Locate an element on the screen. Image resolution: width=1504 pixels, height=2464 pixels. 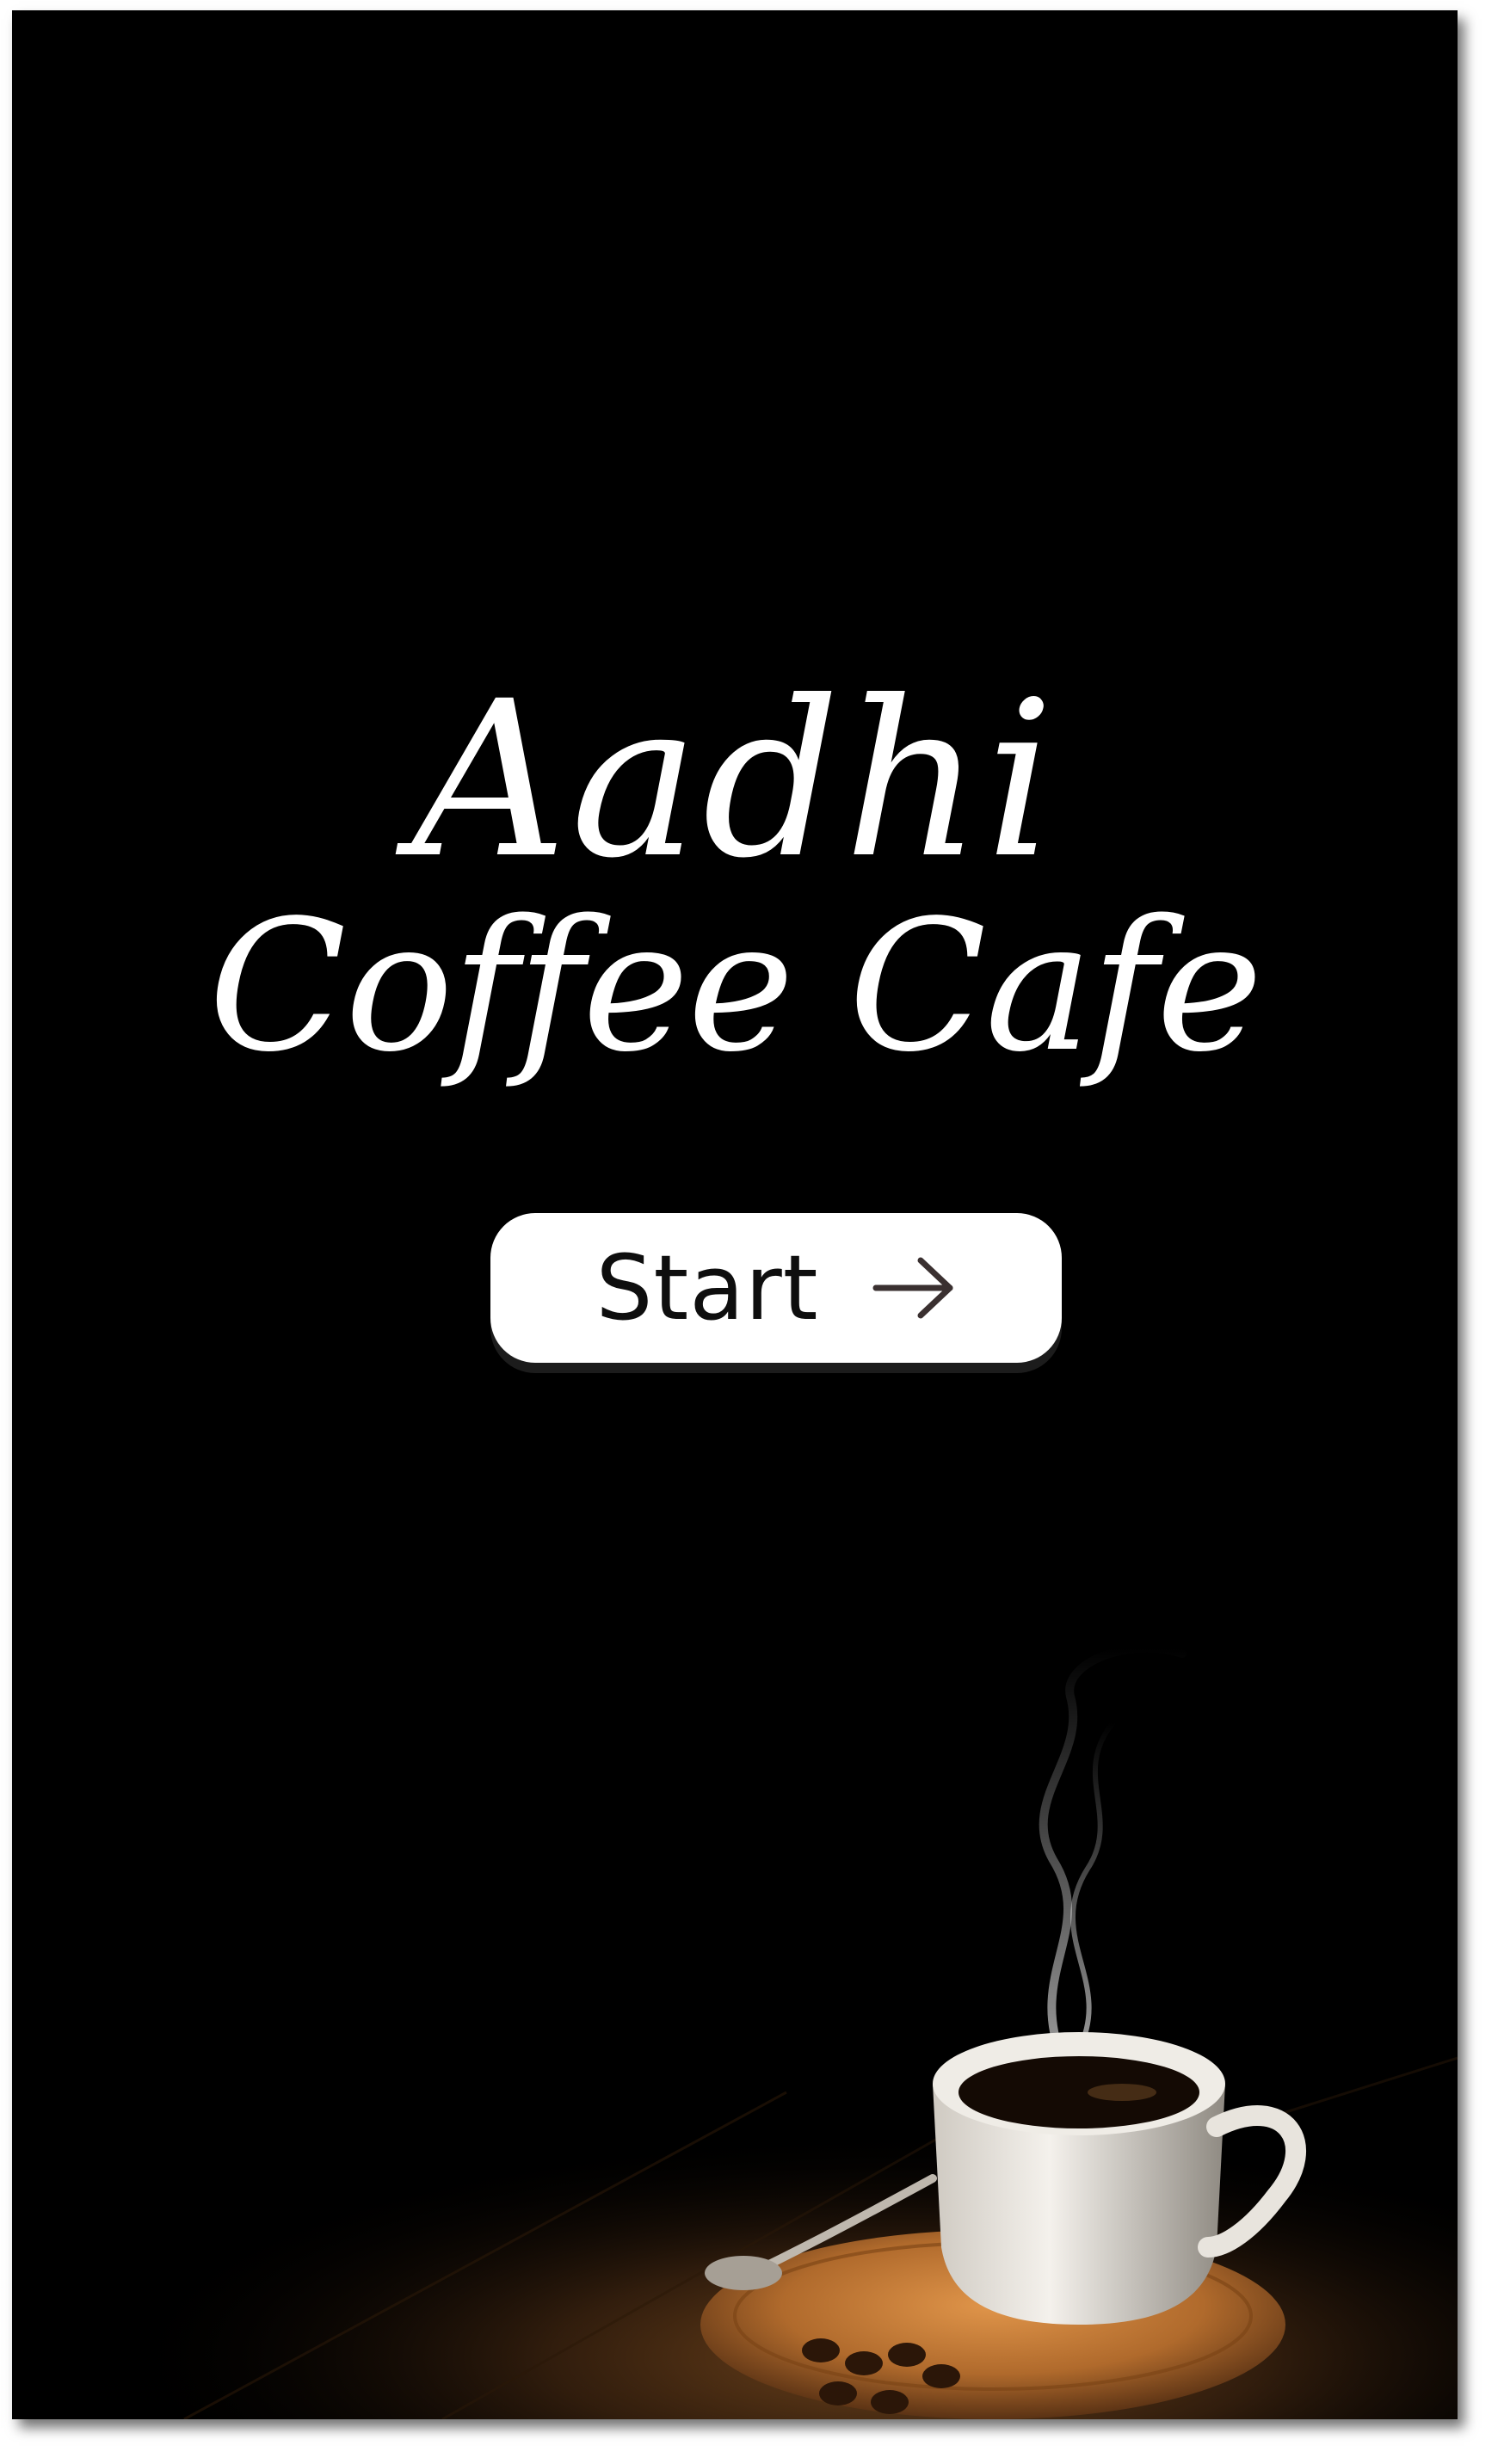
start-button-label: Start is located at coordinates (707, 1288).